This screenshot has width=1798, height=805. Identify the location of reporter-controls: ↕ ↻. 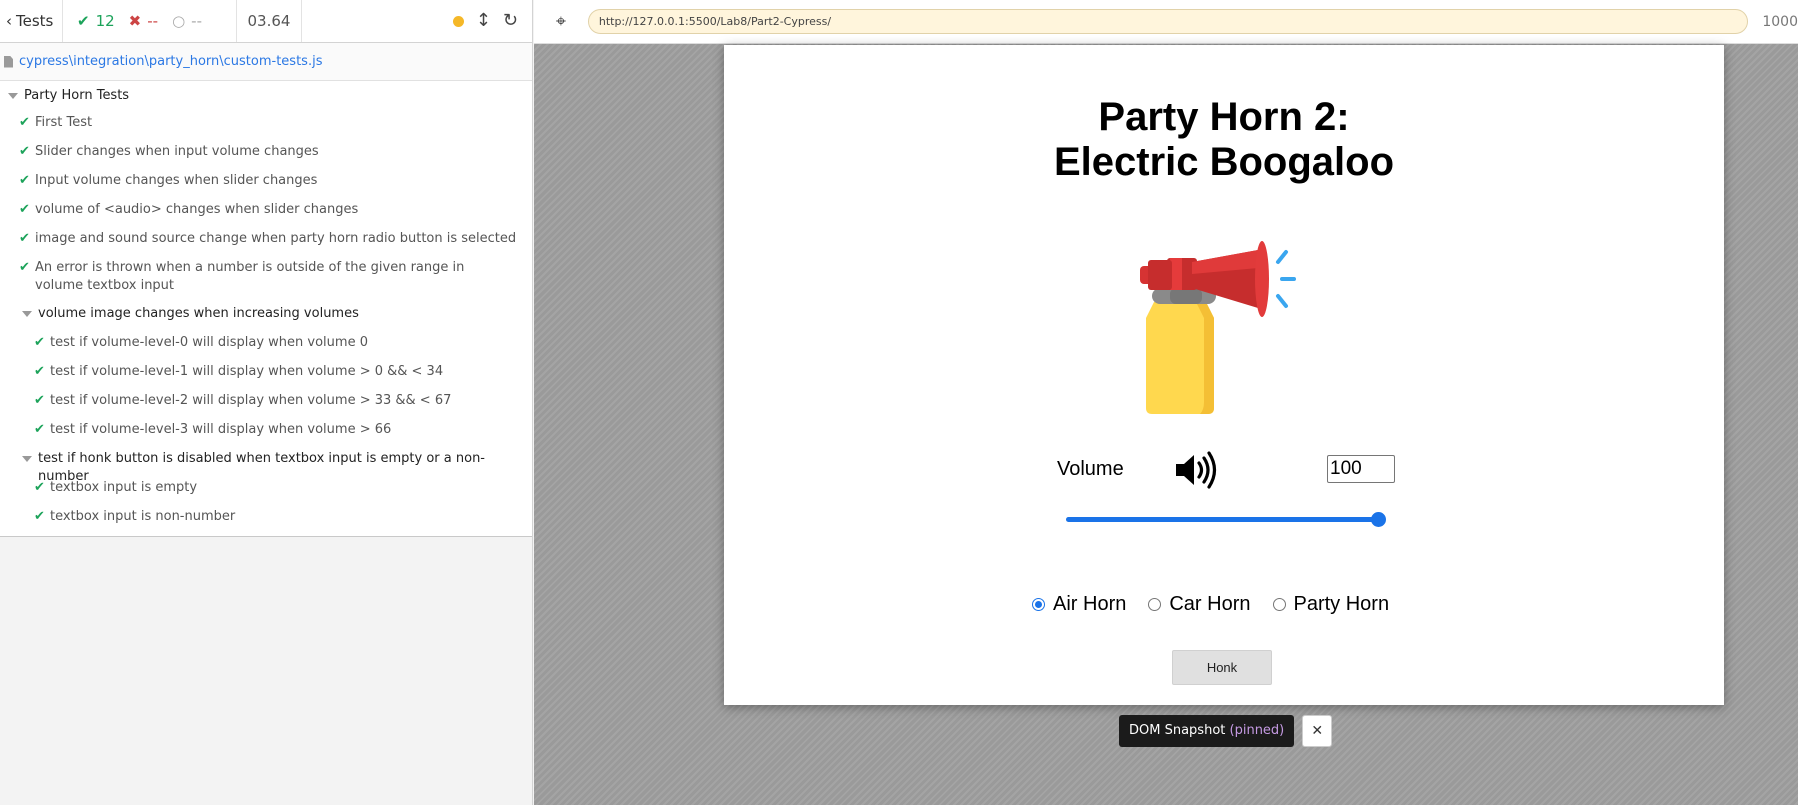
(417, 21).